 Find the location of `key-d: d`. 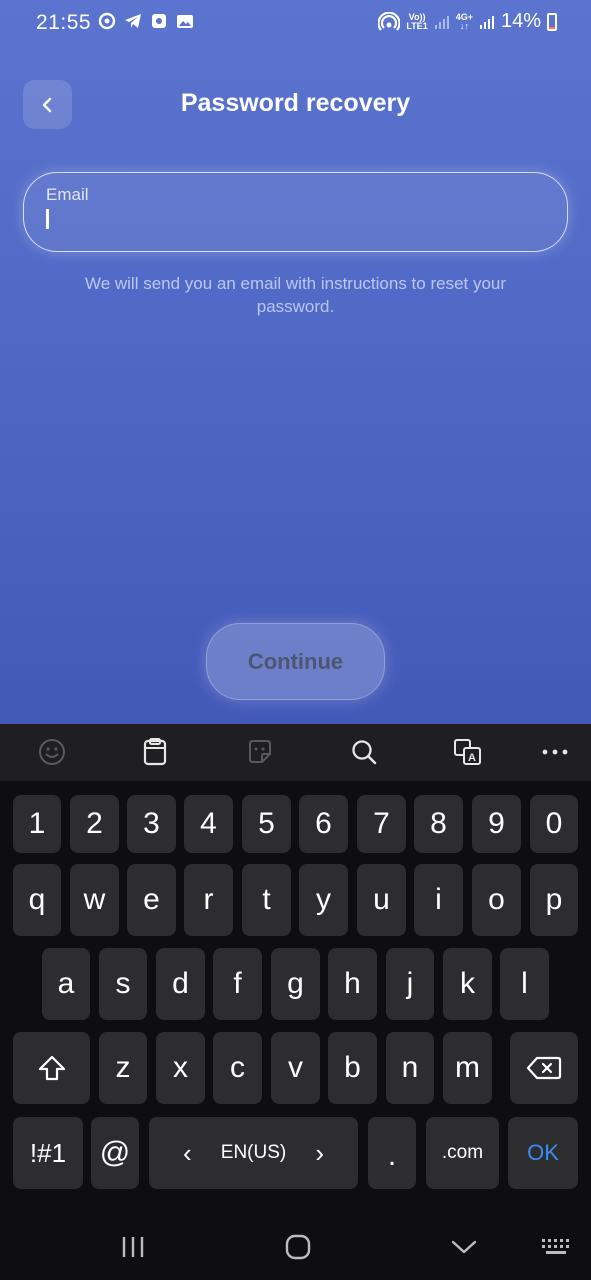

key-d: d is located at coordinates (180, 984).